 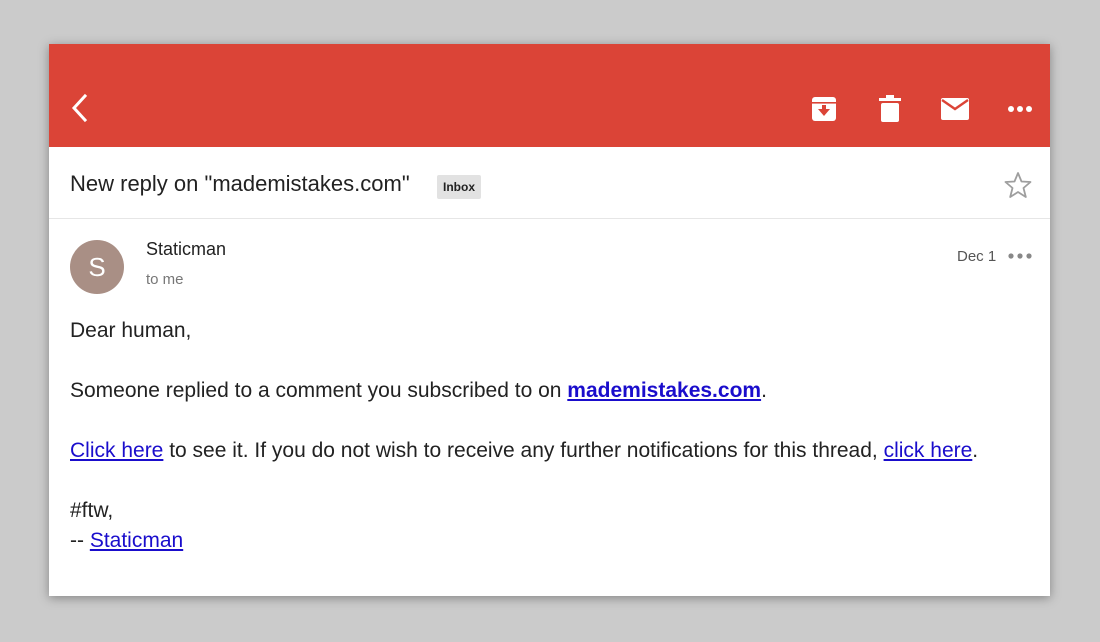 I want to click on site-link: mademistakes.com, so click(x=664, y=390).